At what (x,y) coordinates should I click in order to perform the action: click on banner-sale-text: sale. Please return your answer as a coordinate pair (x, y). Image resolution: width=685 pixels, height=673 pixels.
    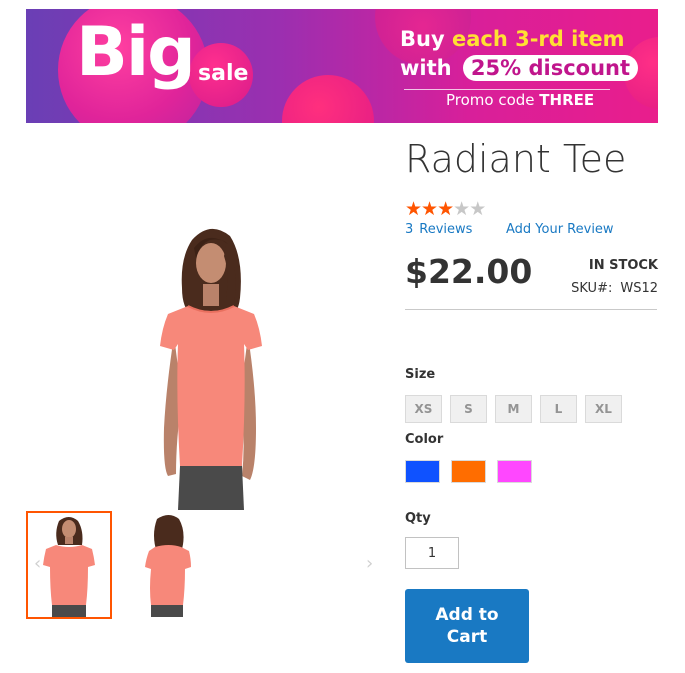
    Looking at the image, I should click on (223, 73).